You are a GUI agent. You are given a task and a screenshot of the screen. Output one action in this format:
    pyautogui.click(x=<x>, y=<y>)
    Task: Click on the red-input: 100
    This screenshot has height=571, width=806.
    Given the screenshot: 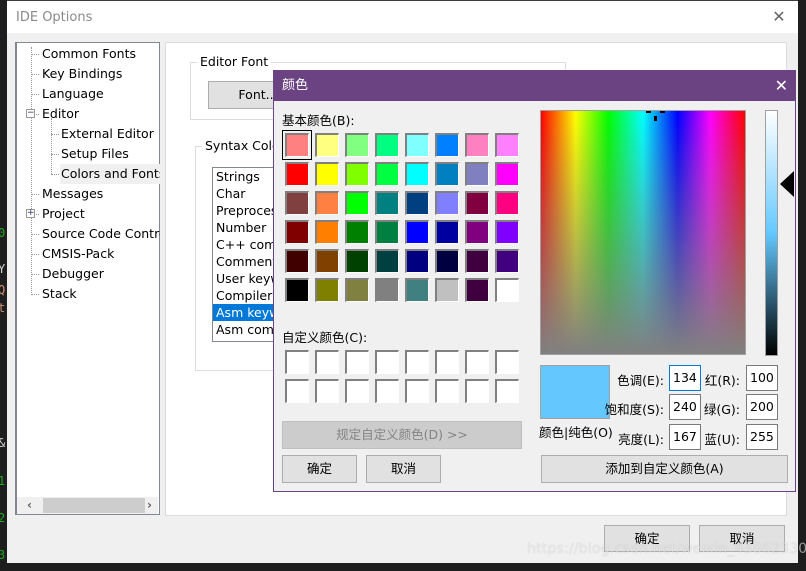 What is the action you would take?
    pyautogui.click(x=762, y=378)
    